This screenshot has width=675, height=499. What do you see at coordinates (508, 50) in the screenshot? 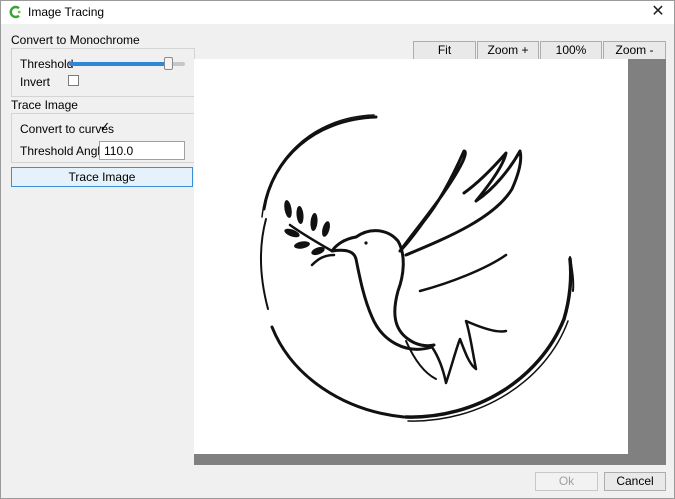
I see `zoom-in-button: Zoom +` at bounding box center [508, 50].